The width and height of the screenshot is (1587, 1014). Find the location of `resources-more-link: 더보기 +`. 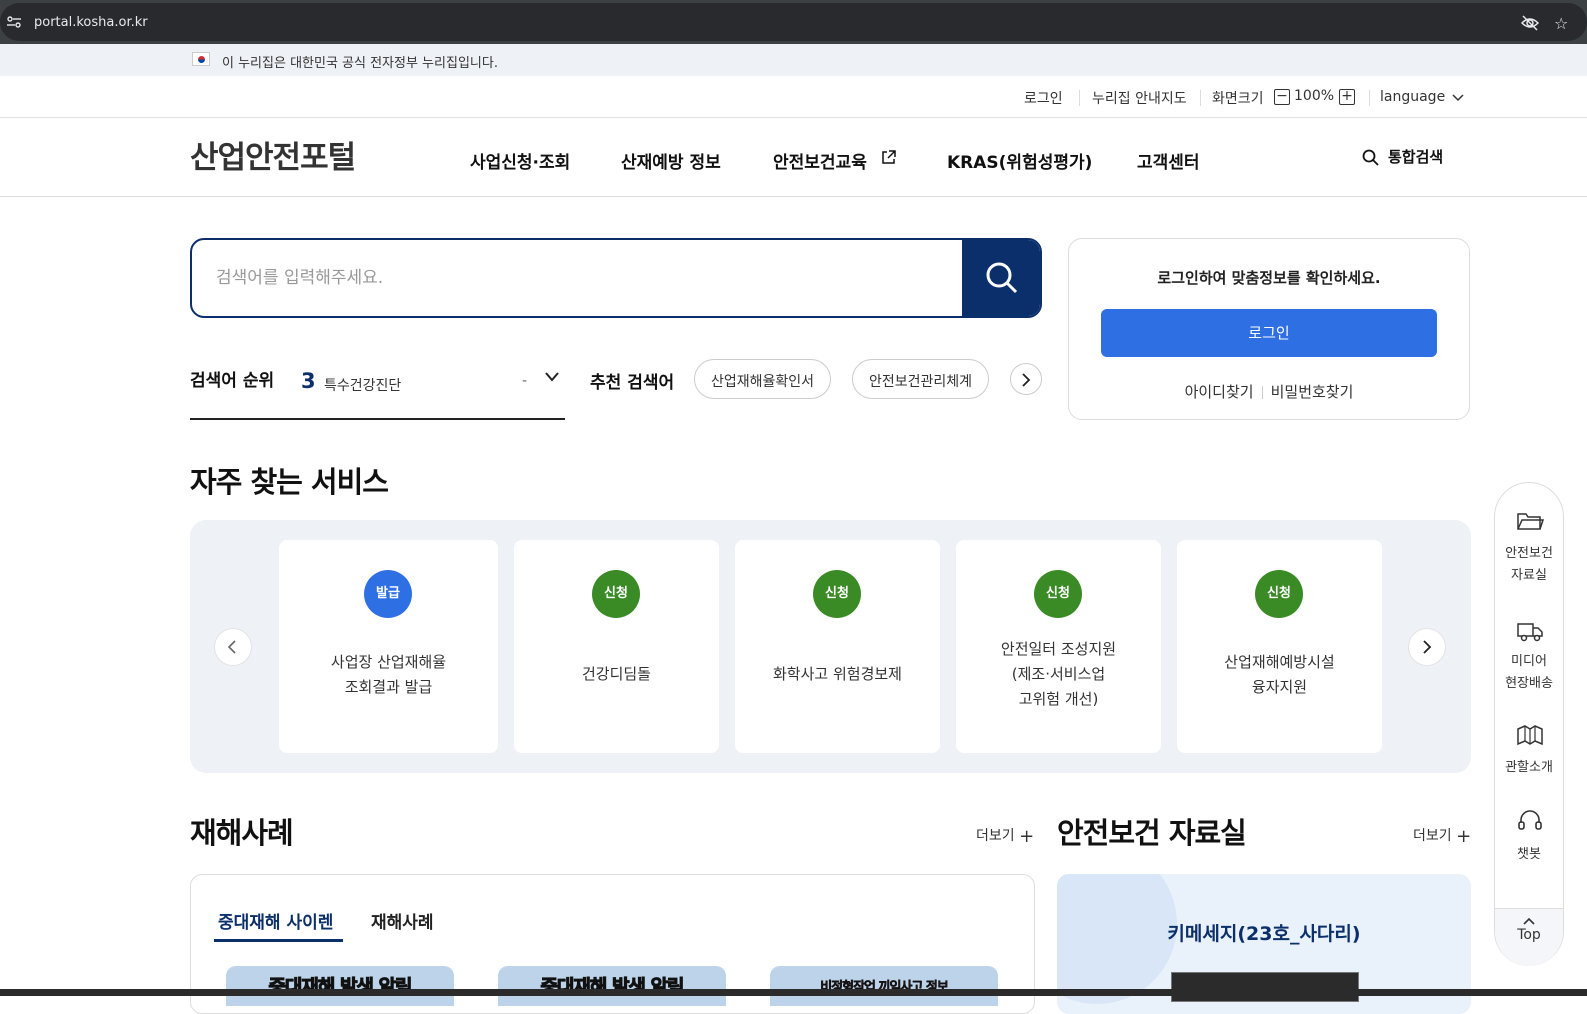

resources-more-link: 더보기 + is located at coordinates (1442, 836).